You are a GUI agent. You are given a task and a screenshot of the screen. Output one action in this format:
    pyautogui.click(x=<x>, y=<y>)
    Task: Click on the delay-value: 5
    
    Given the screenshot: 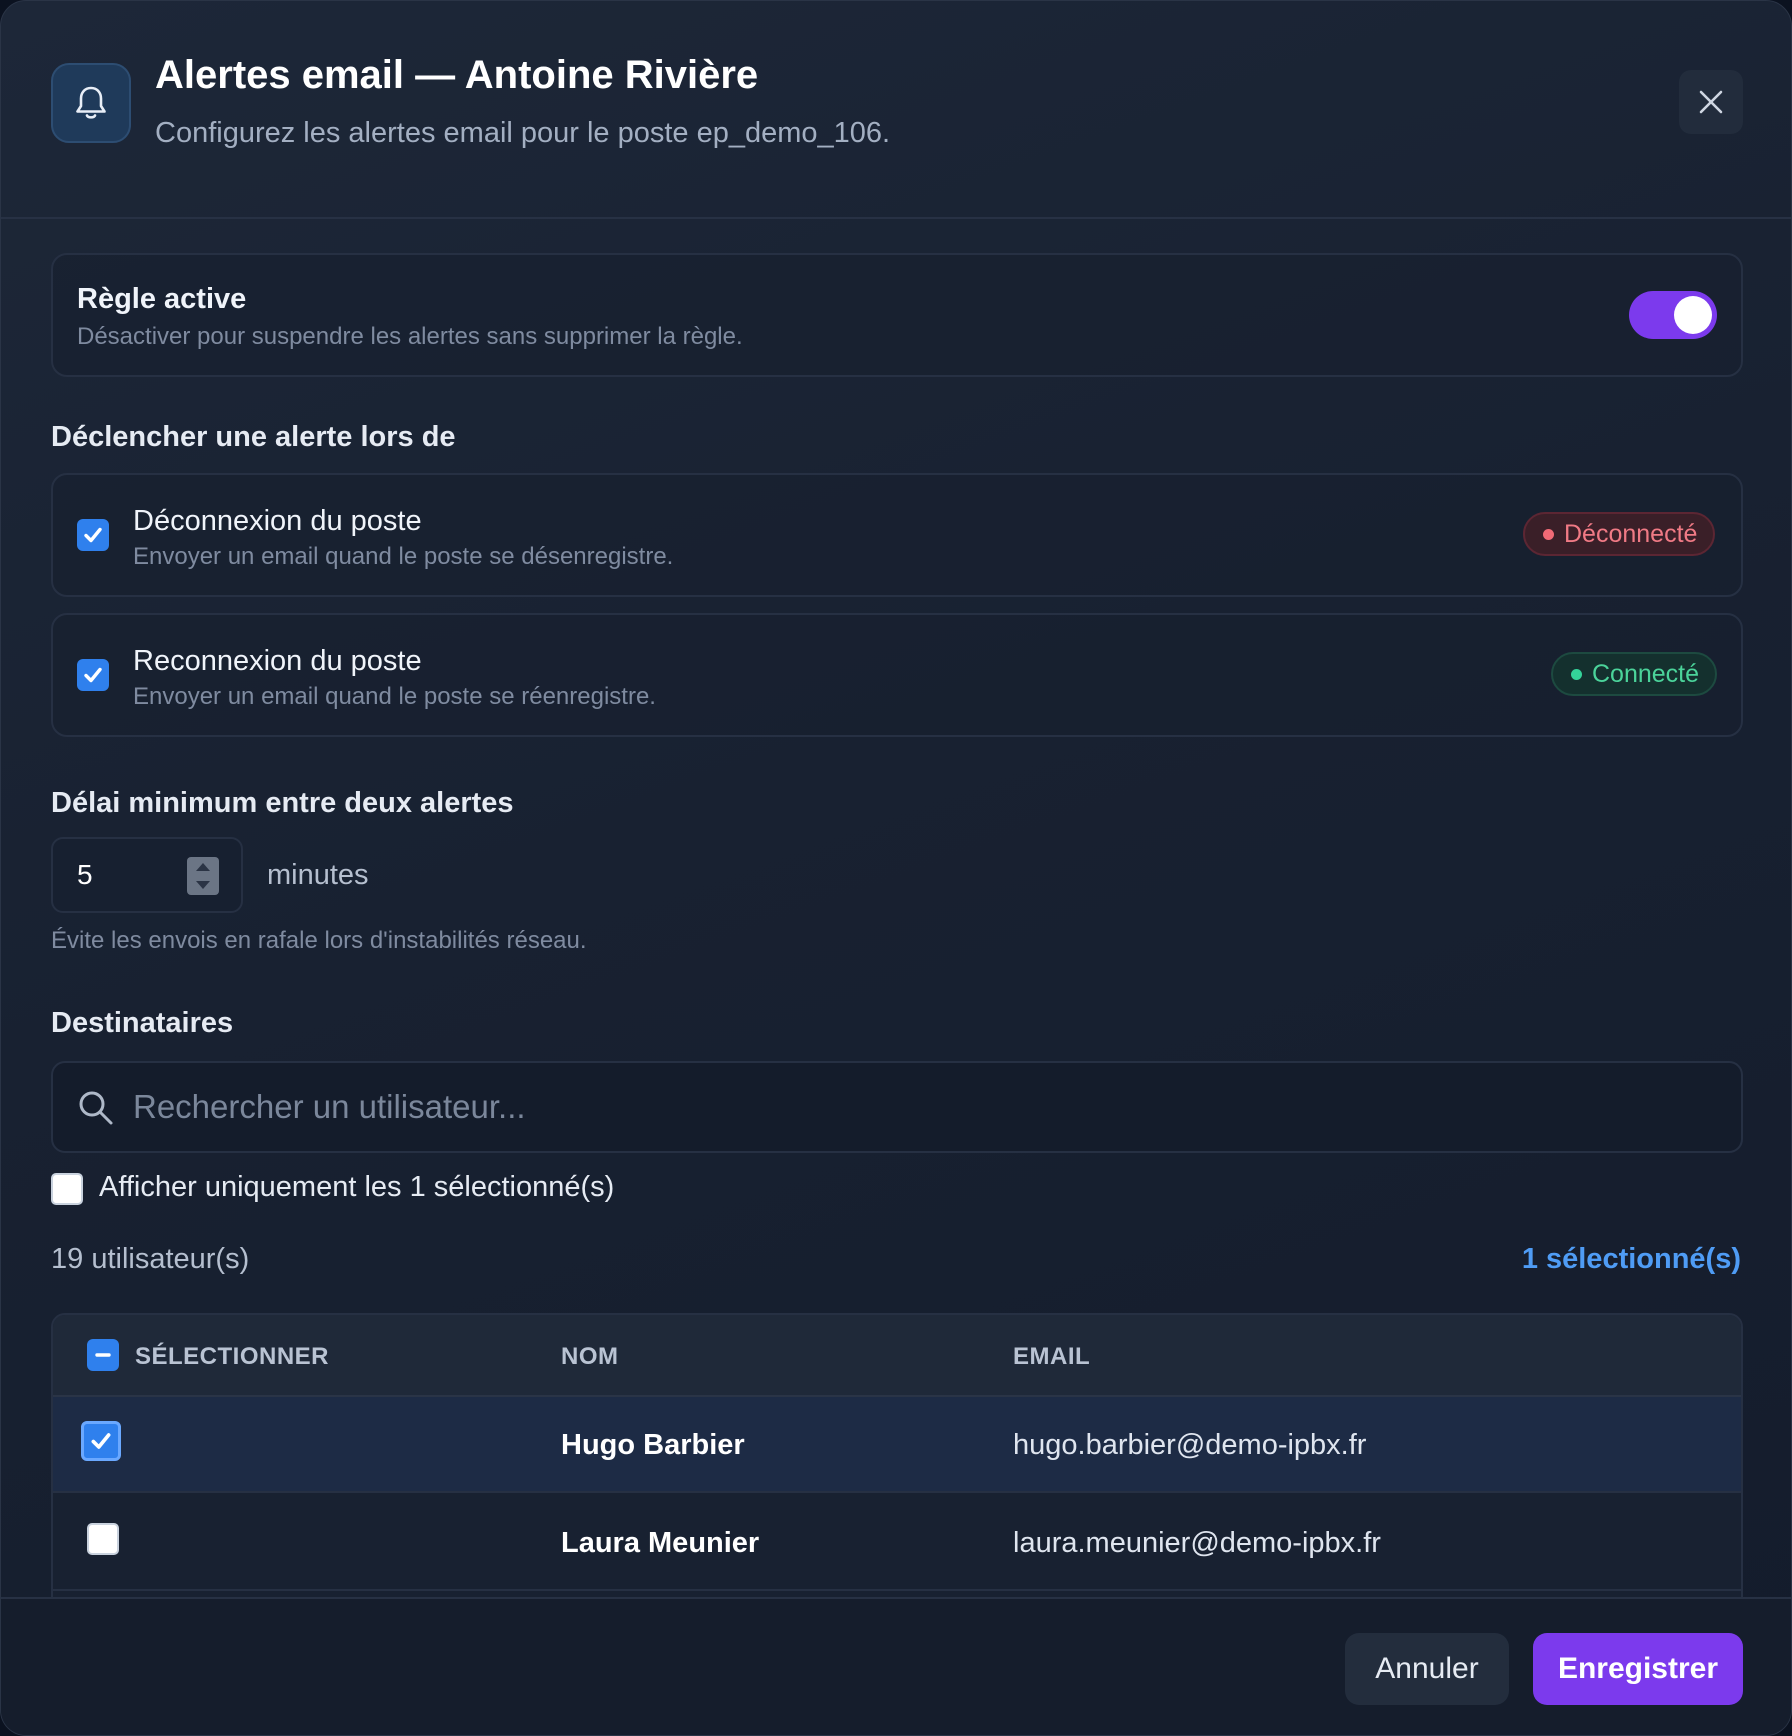 What is the action you would take?
    pyautogui.click(x=85, y=874)
    